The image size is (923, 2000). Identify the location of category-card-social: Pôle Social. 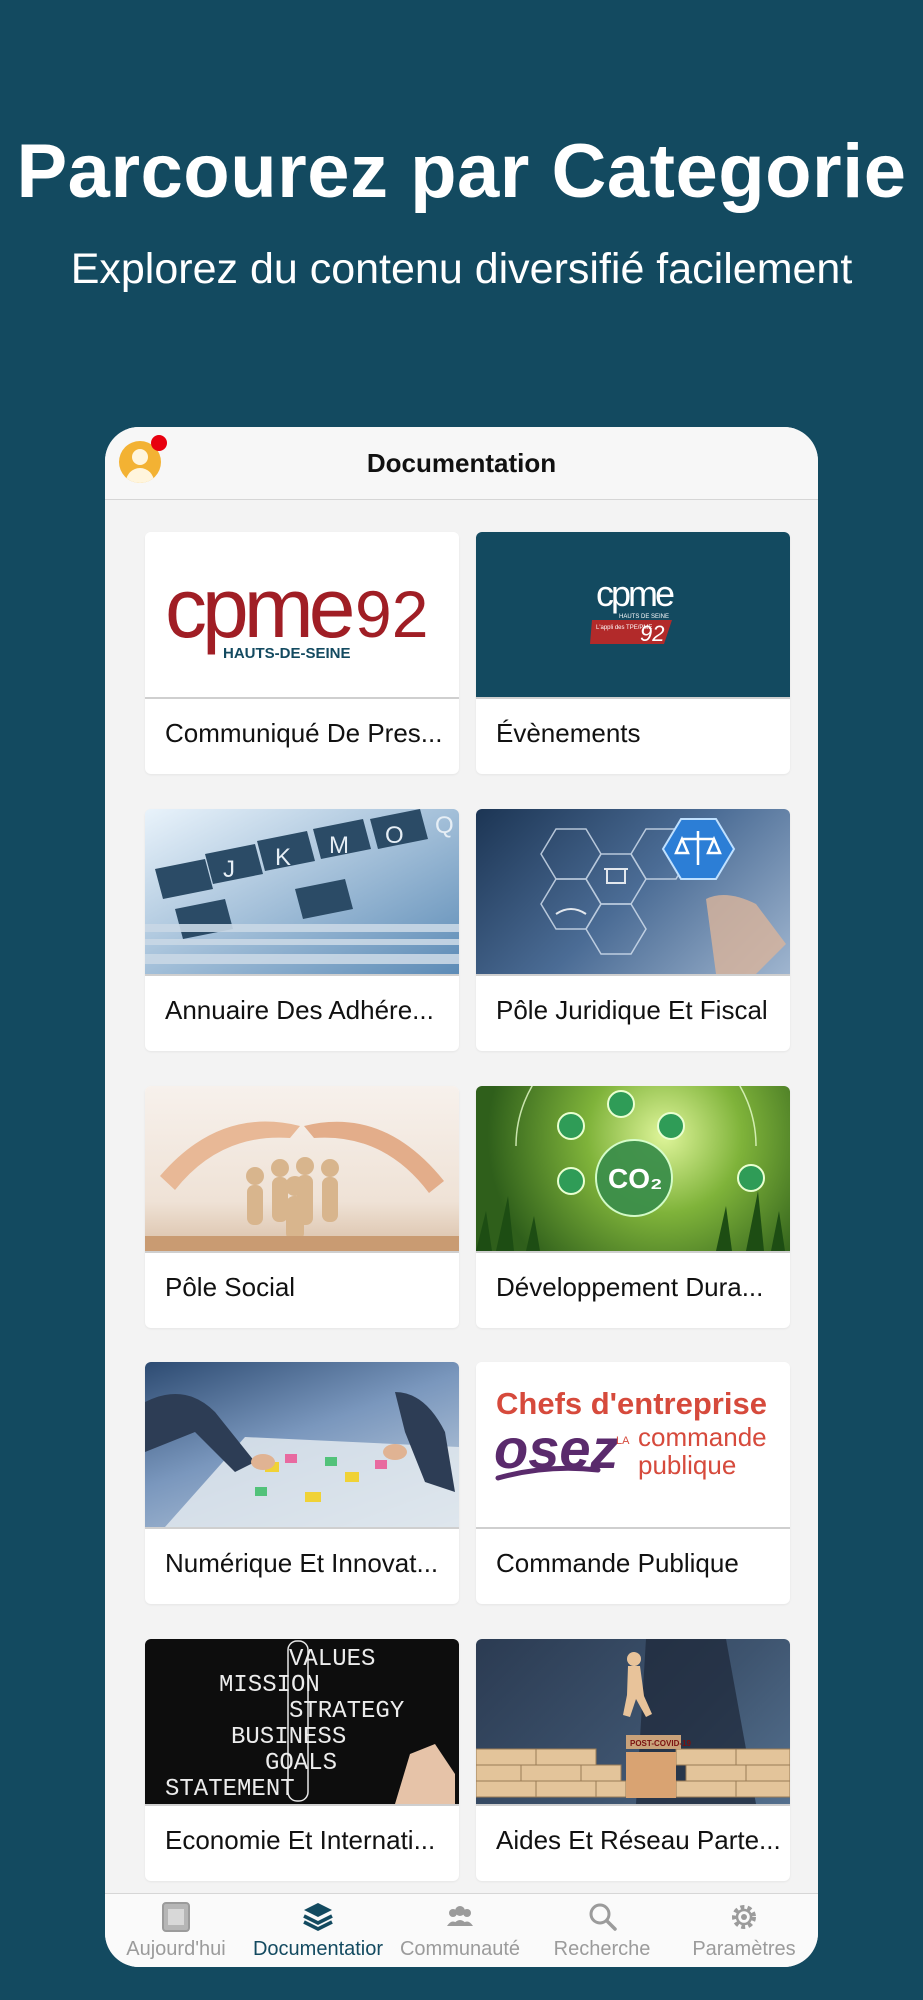
(302, 1207).